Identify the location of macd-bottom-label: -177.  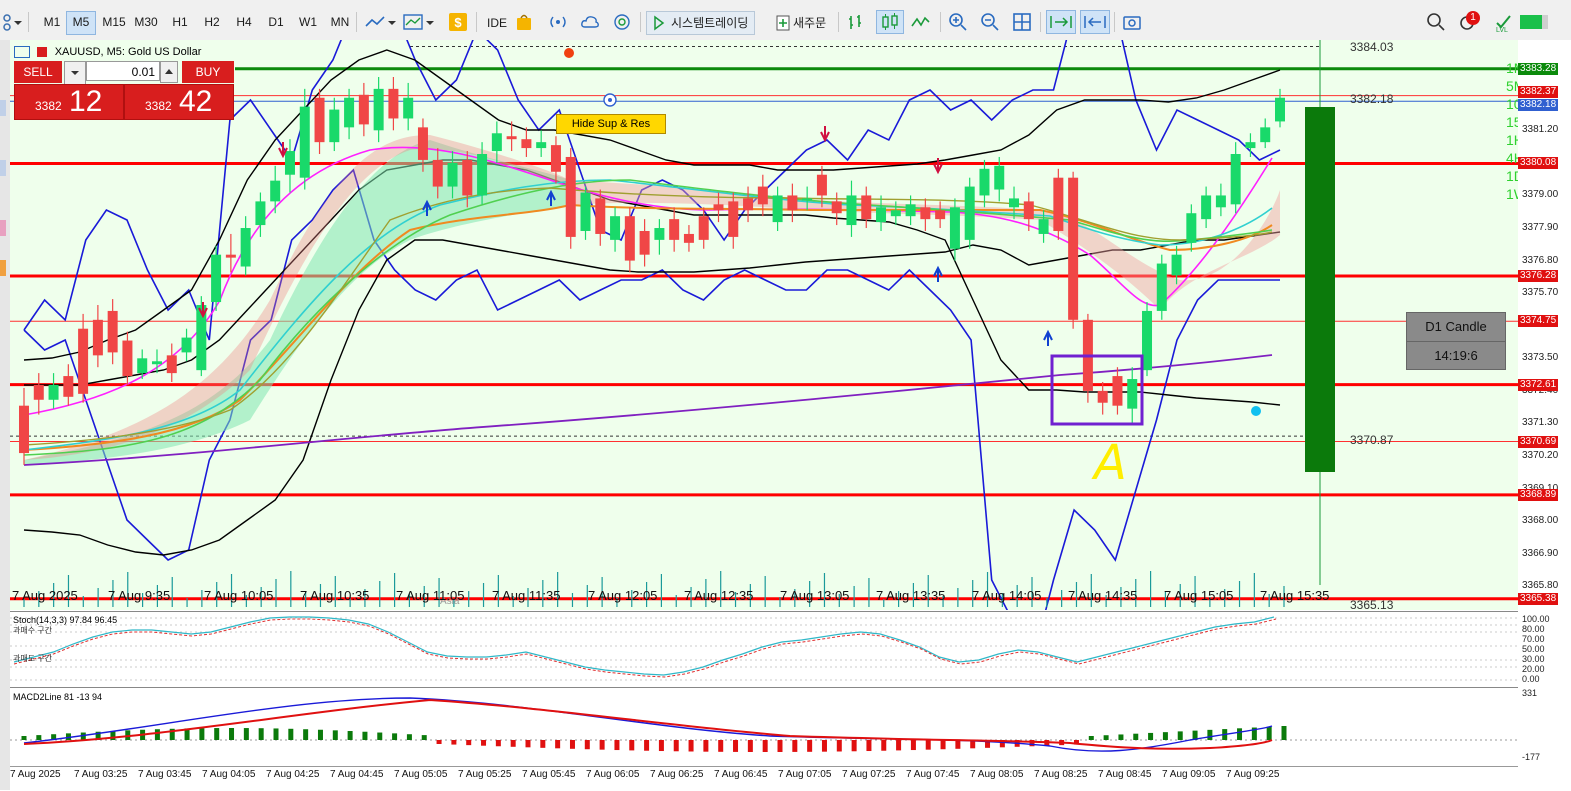
(1531, 757).